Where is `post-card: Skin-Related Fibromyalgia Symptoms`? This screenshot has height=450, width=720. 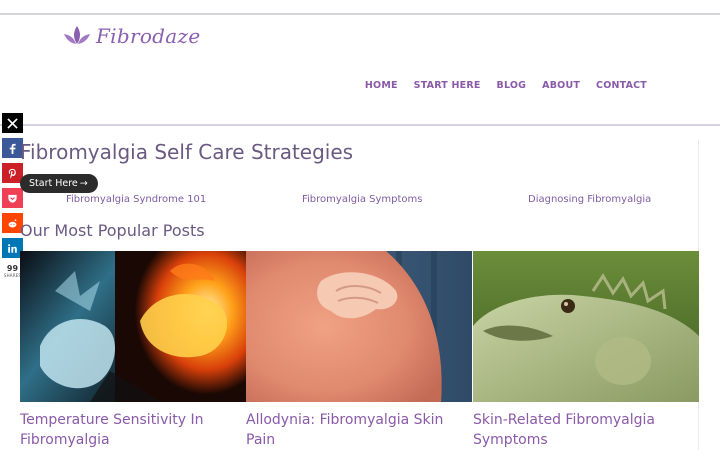
post-card: Skin-Related Fibromyalgia Symptoms is located at coordinates (586, 350).